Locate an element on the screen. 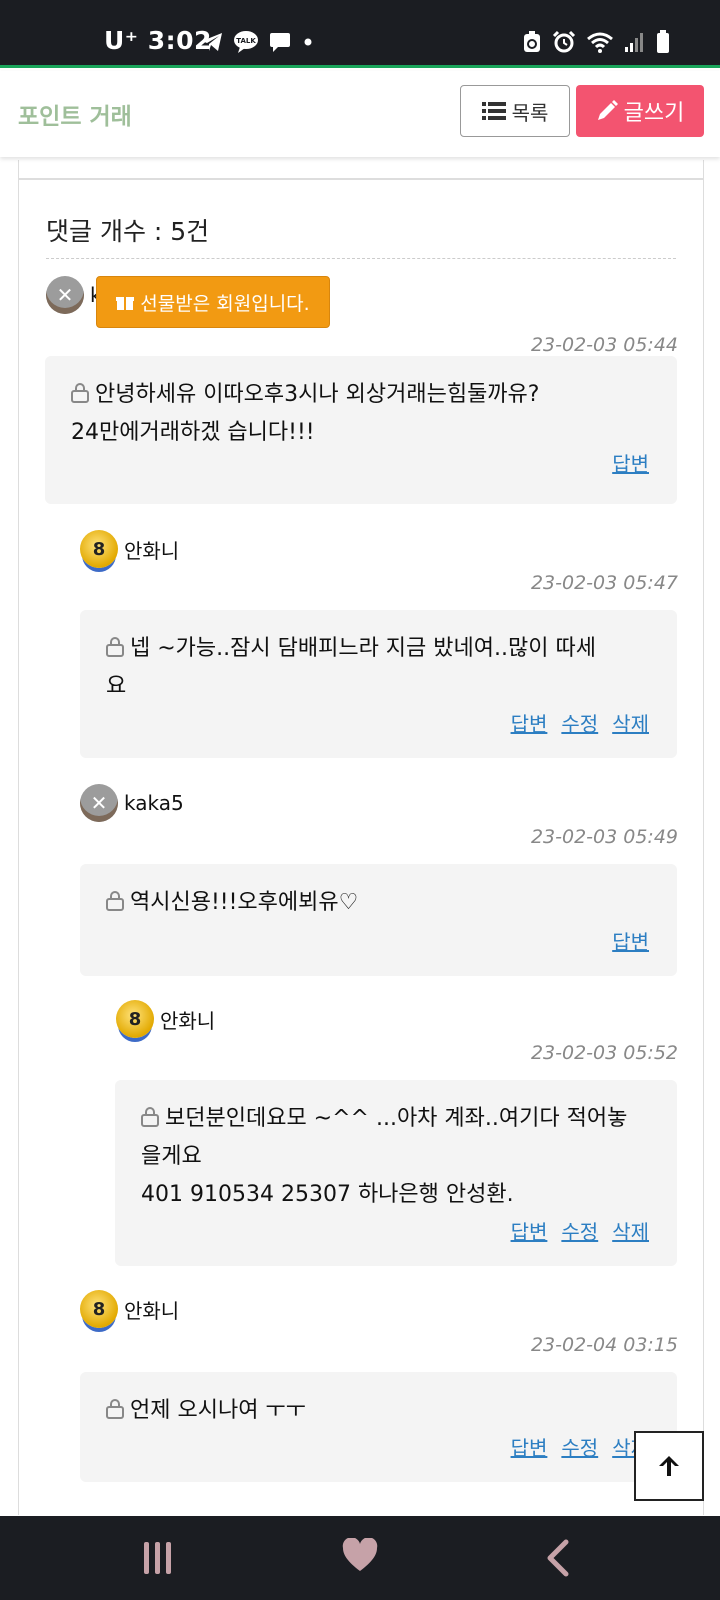  scroll-top-button is located at coordinates (669, 1466).